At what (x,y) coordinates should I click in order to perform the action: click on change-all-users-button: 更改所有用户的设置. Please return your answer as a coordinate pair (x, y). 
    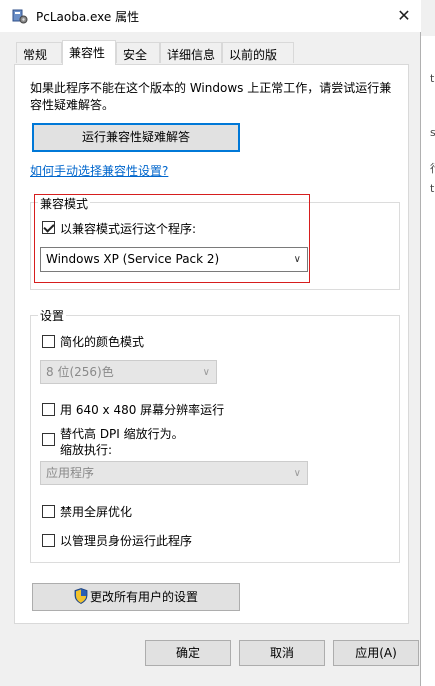
    Looking at the image, I should click on (136, 597).